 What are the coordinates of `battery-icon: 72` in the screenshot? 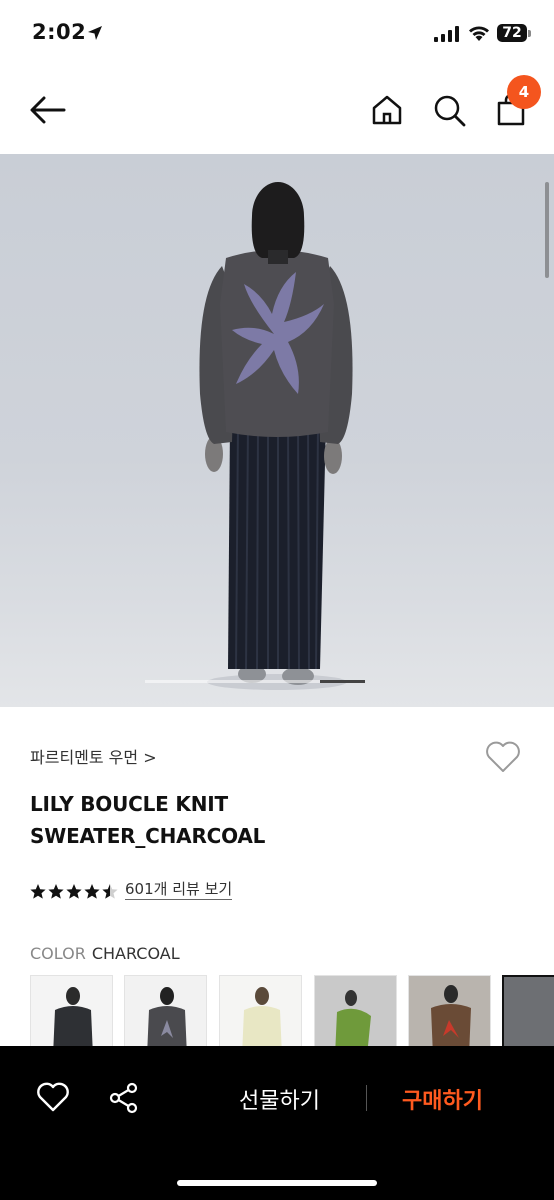 It's located at (512, 33).